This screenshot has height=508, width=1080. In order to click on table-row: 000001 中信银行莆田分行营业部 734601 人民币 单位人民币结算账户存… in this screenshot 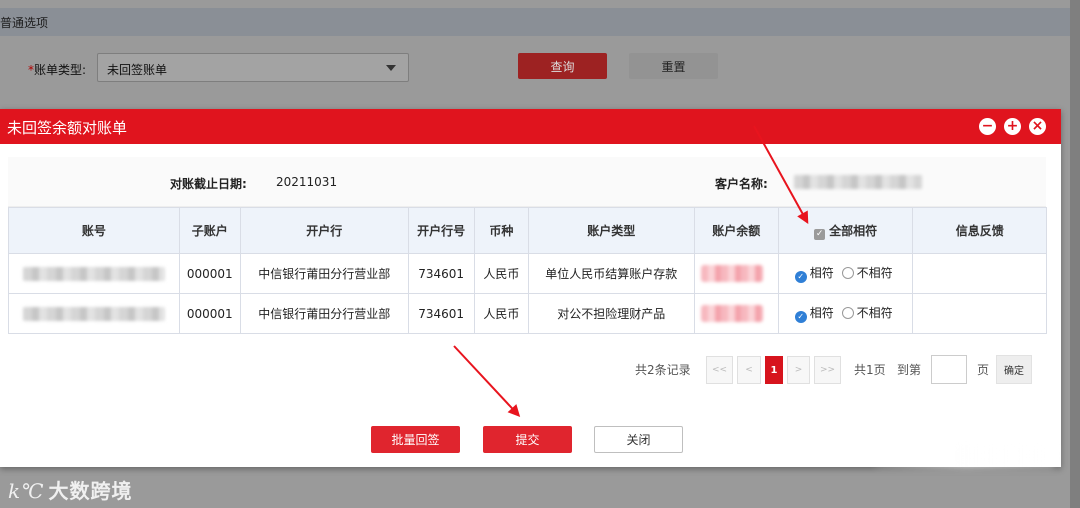, I will do `click(527, 273)`.